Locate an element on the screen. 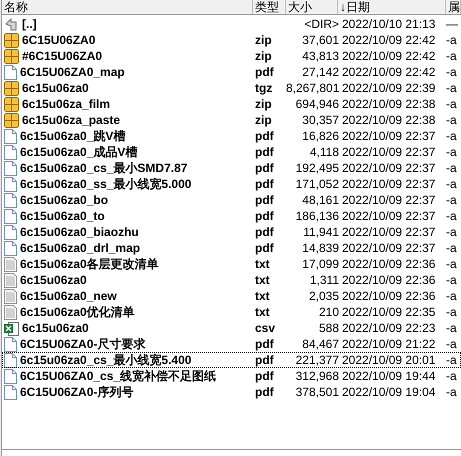 The height and width of the screenshot is (456, 461). column-header: 属 is located at coordinates (453, 7).